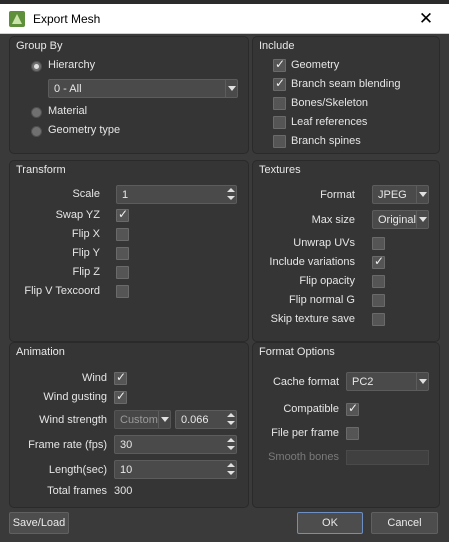  Describe the element at coordinates (126, 445) in the screenshot. I see `frame-rate-value: 30` at that location.